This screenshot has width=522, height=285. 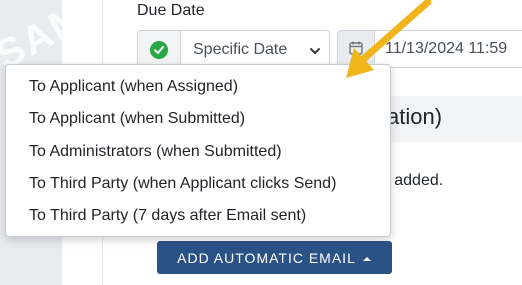 I want to click on due-date-mode-value: Specific Date, so click(x=240, y=49).